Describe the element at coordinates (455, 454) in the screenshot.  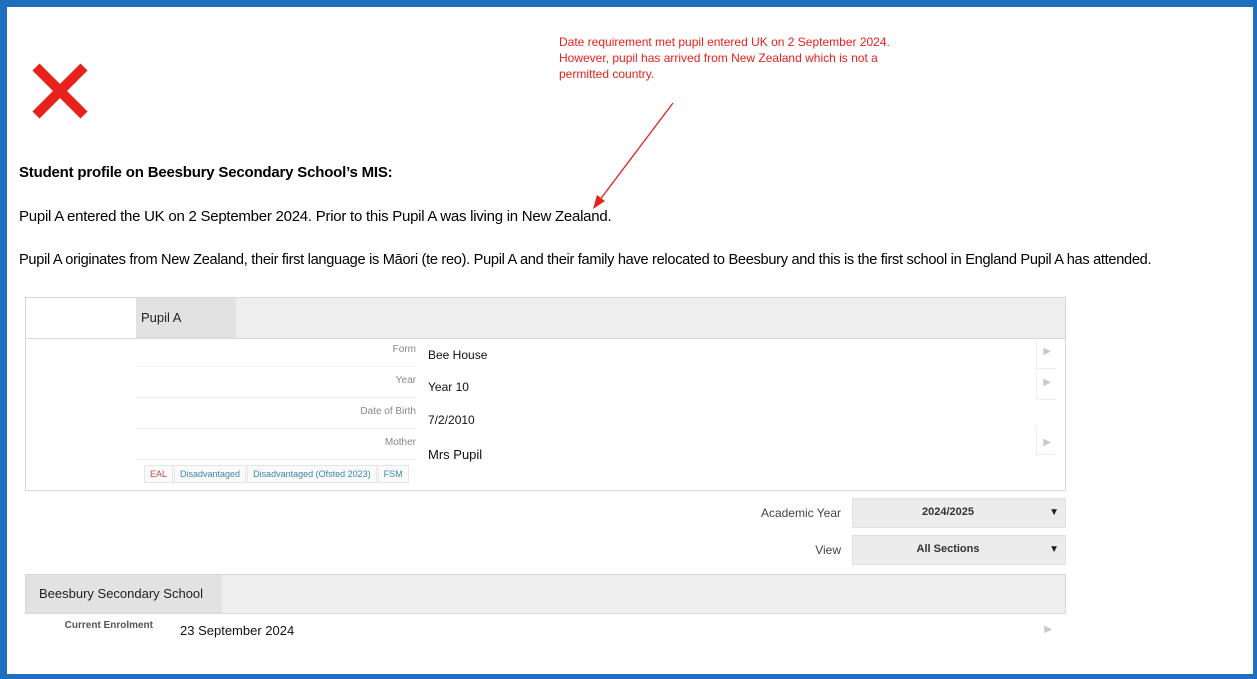
I see `field-value-mother: Mrs Pupil` at that location.